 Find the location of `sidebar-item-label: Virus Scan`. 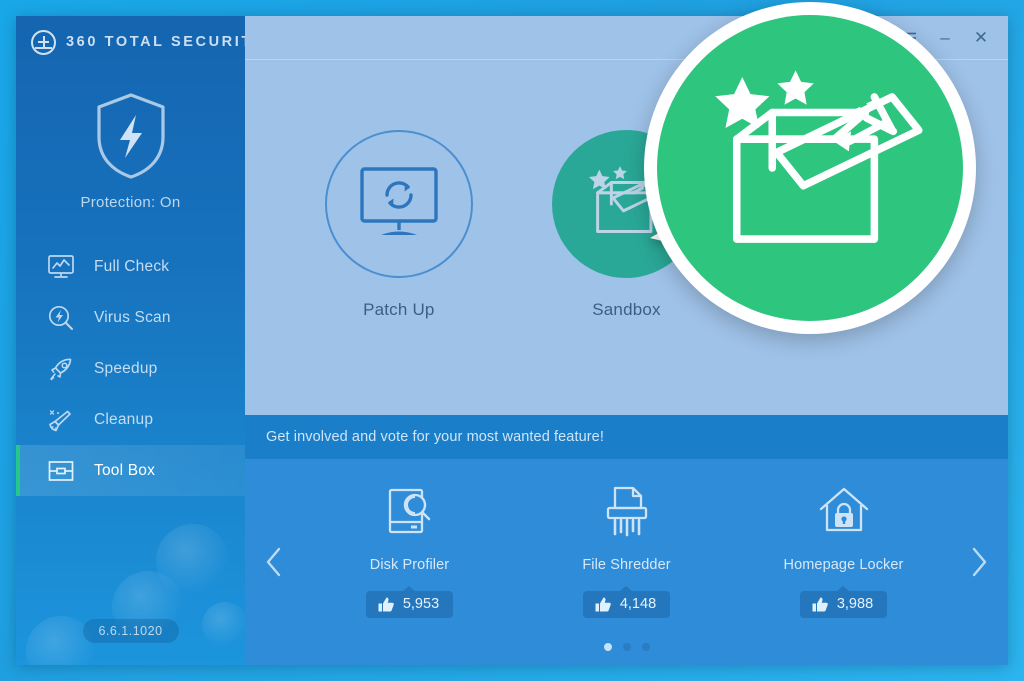

sidebar-item-label: Virus Scan is located at coordinates (132, 317).